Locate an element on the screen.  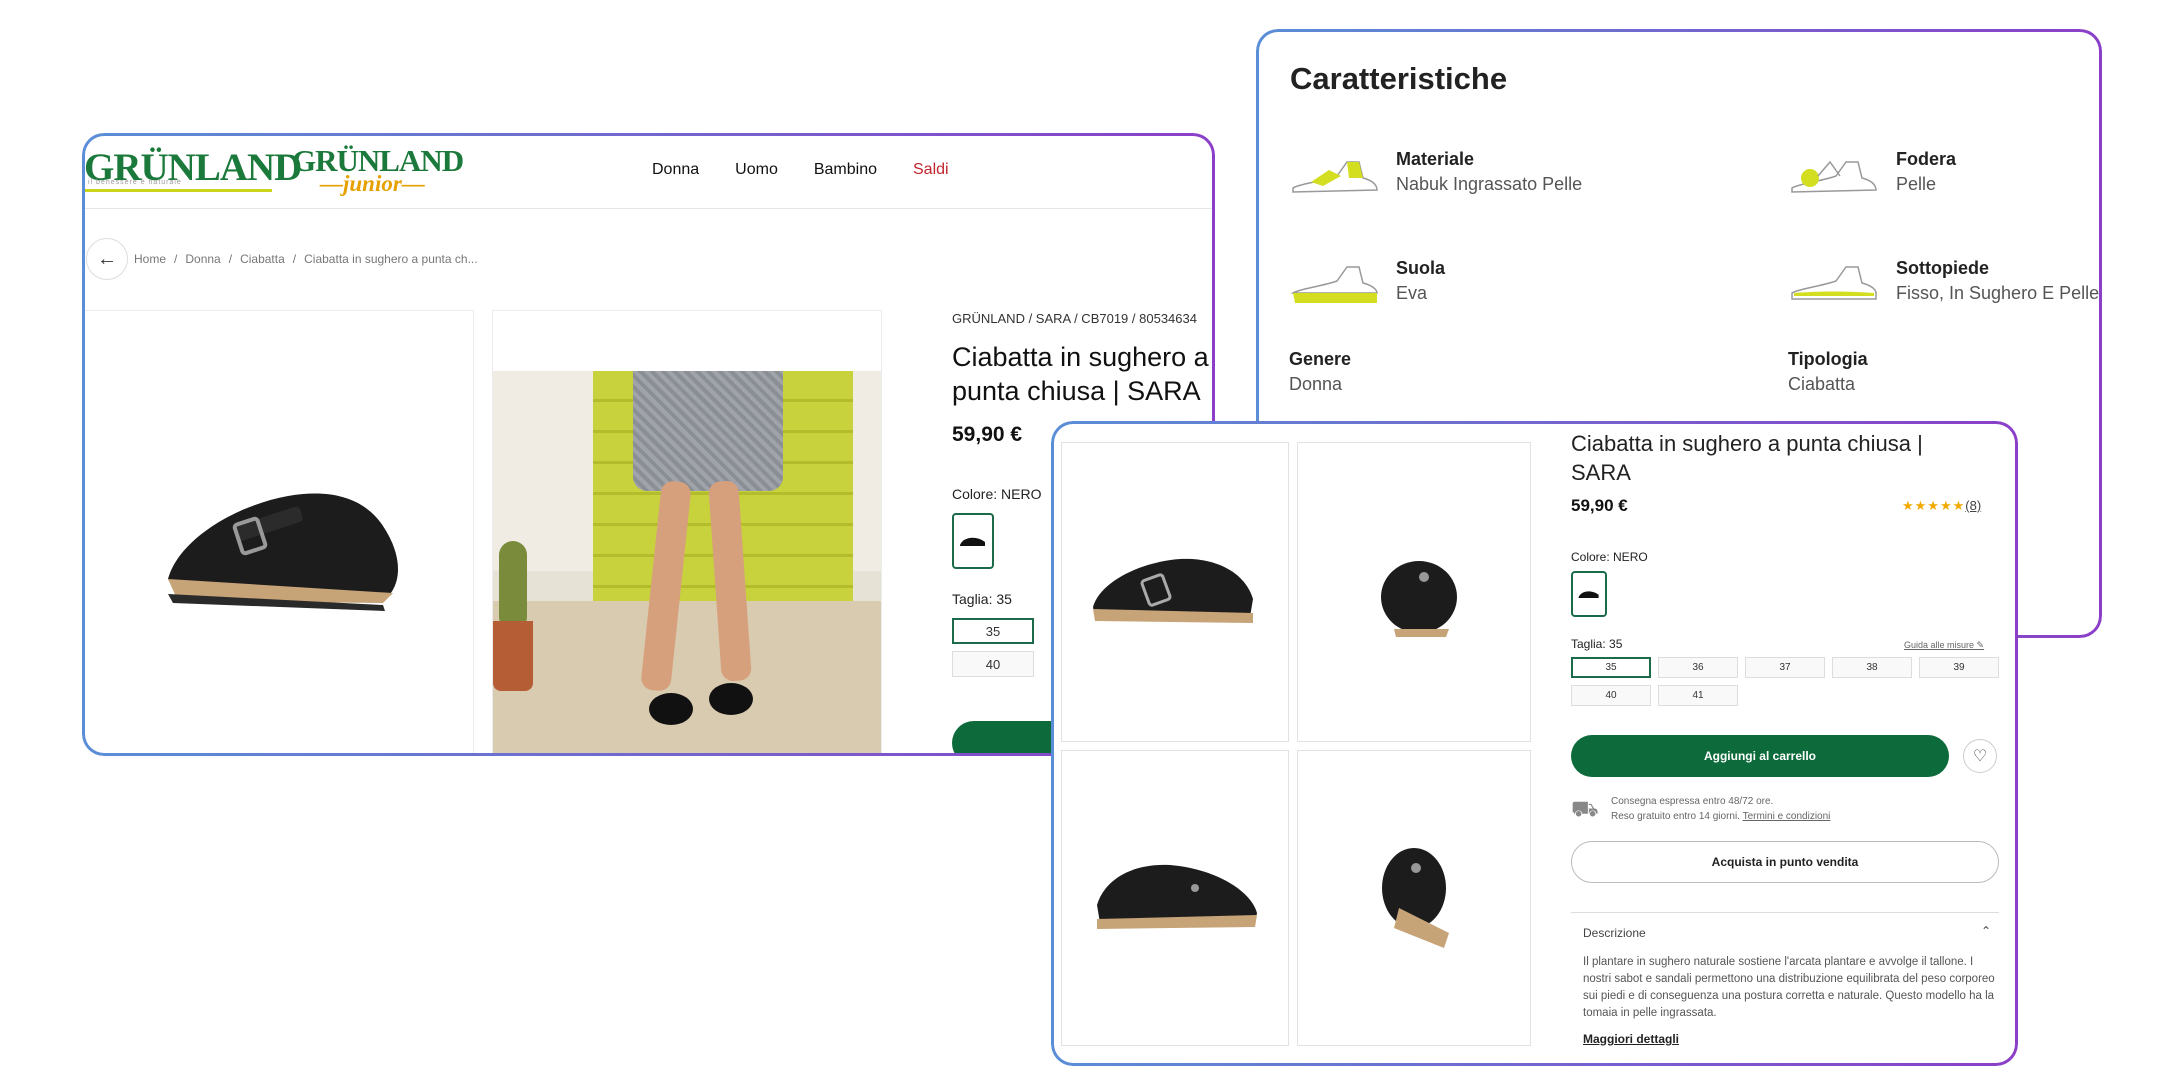
feature-fodera: Fodera Pelle is located at coordinates (1926, 171).